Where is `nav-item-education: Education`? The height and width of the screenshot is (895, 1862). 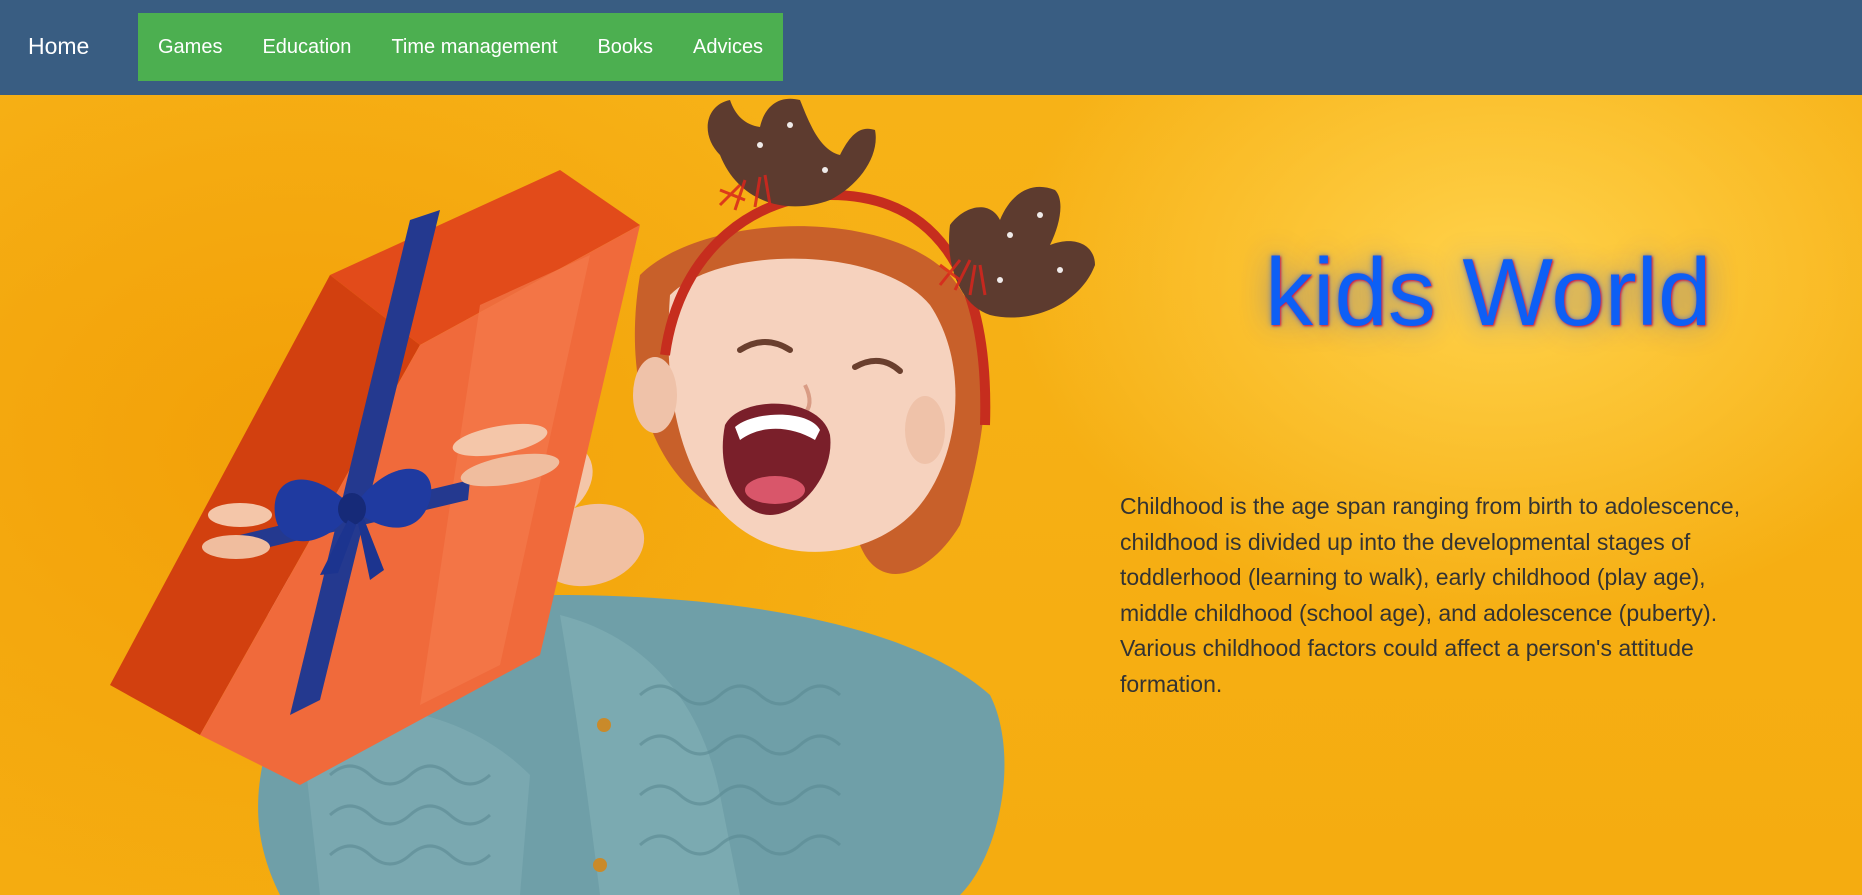 nav-item-education: Education is located at coordinates (306, 47).